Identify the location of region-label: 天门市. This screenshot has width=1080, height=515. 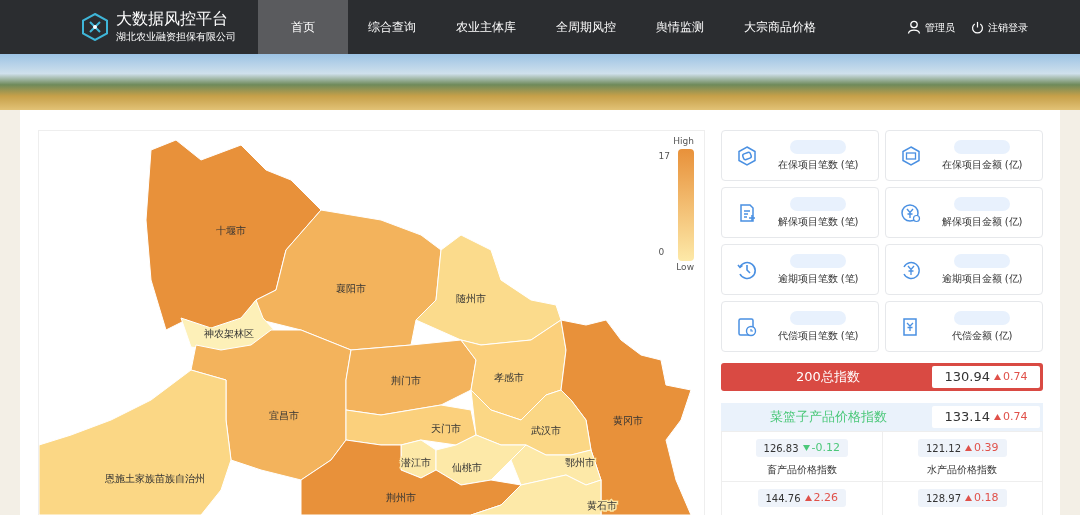
(446, 428).